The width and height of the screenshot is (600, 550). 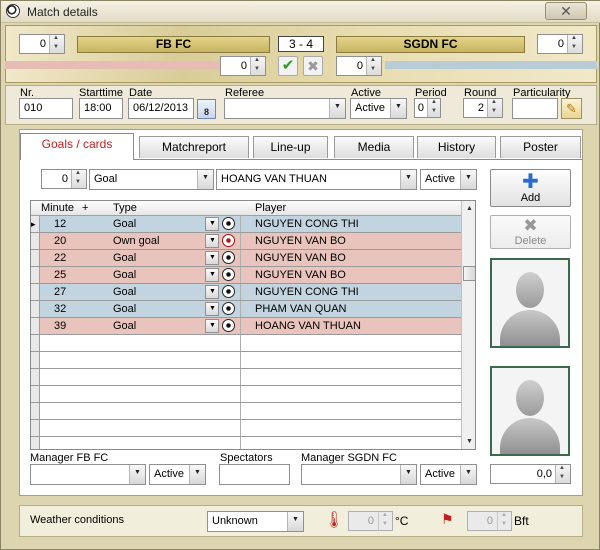 I want to click on confirm-score-button: ✔, so click(x=288, y=66).